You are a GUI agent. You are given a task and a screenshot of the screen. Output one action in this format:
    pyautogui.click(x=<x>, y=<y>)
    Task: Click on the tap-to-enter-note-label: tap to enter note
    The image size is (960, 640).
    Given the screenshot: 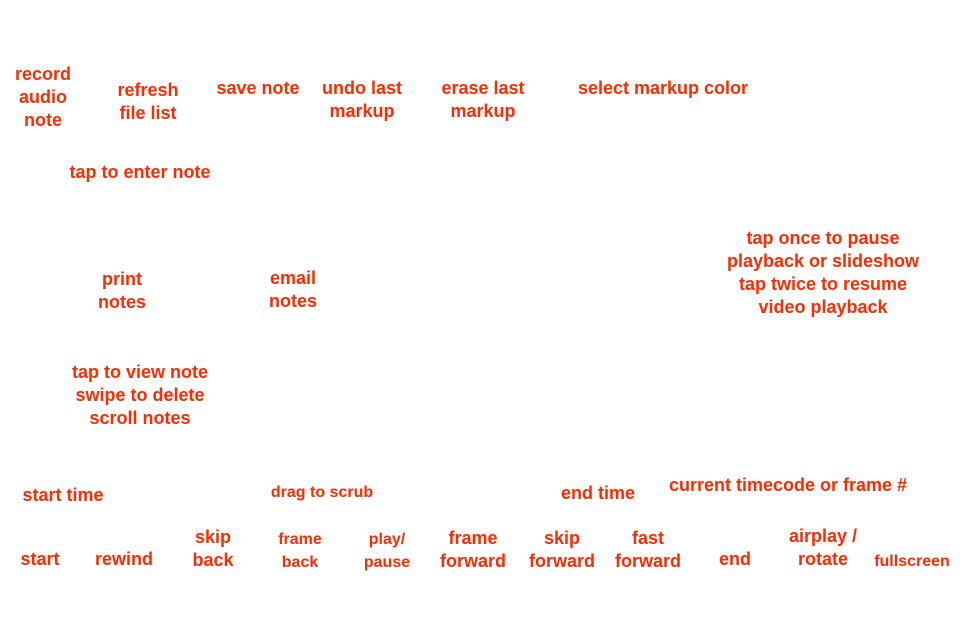 What is the action you would take?
    pyautogui.click(x=140, y=172)
    